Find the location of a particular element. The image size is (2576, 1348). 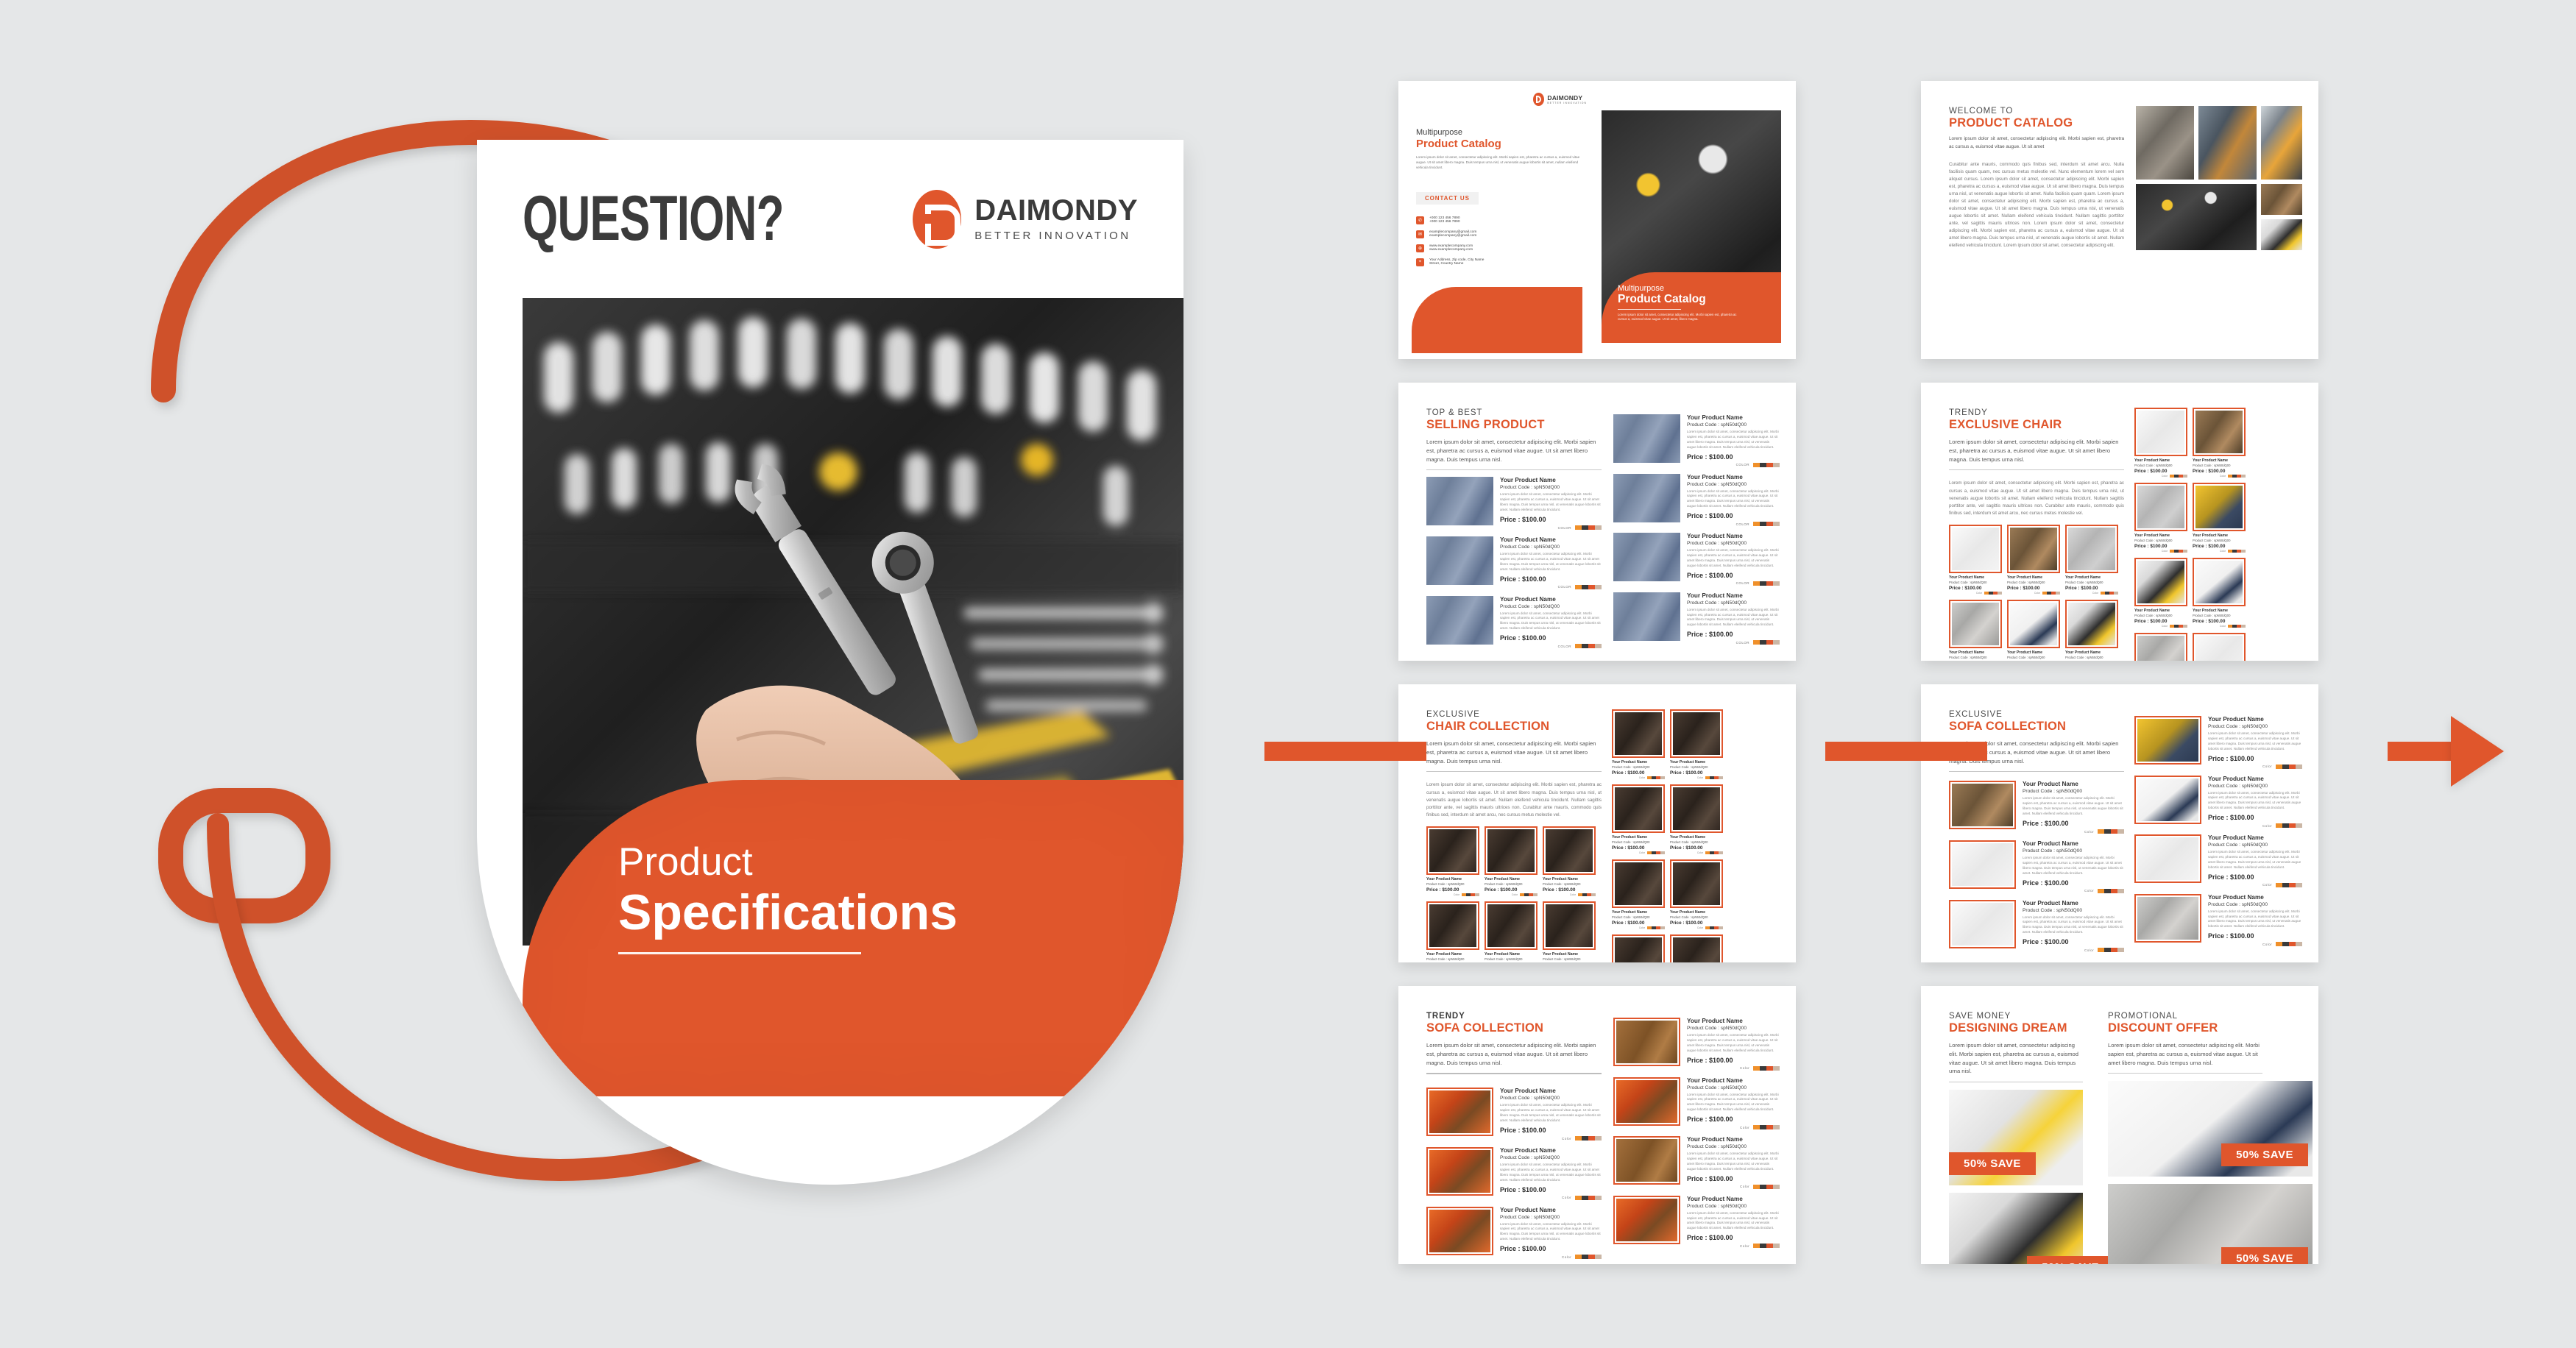

contact-us-button: CONTACT US is located at coordinates (1447, 198).